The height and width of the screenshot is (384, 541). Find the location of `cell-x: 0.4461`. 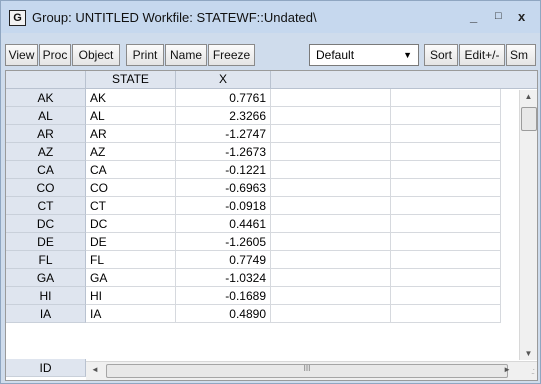

cell-x: 0.4461 is located at coordinates (223, 224).